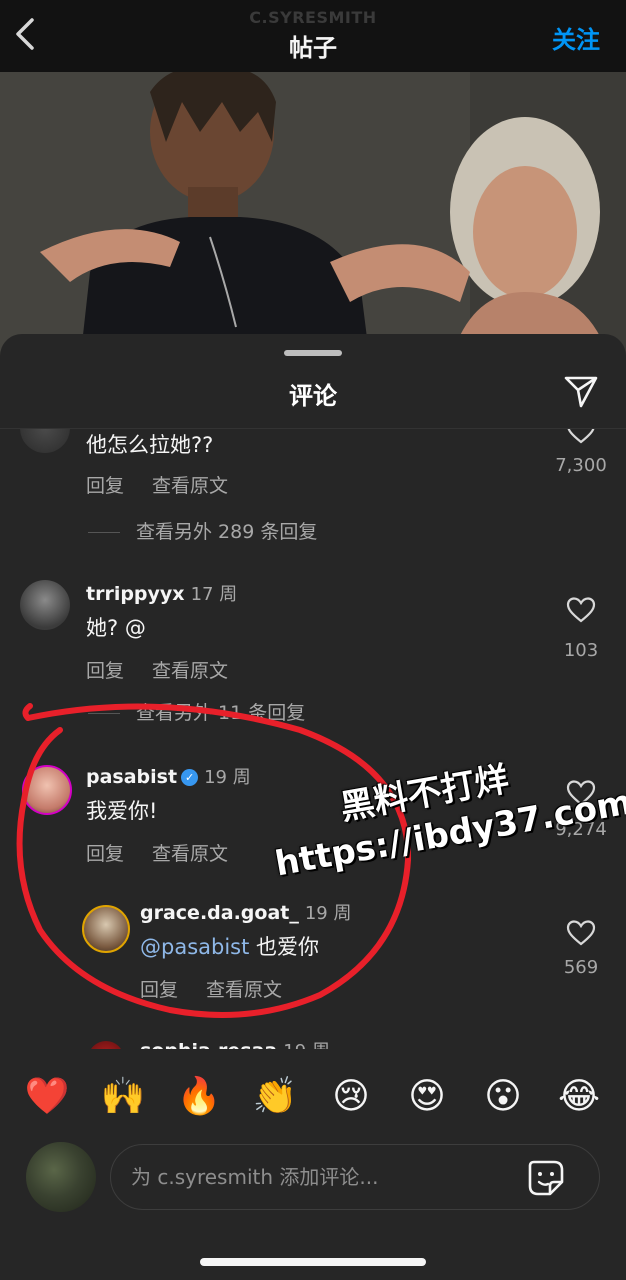  What do you see at coordinates (102, 628) in the screenshot?
I see `comment-text-body: 她?` at bounding box center [102, 628].